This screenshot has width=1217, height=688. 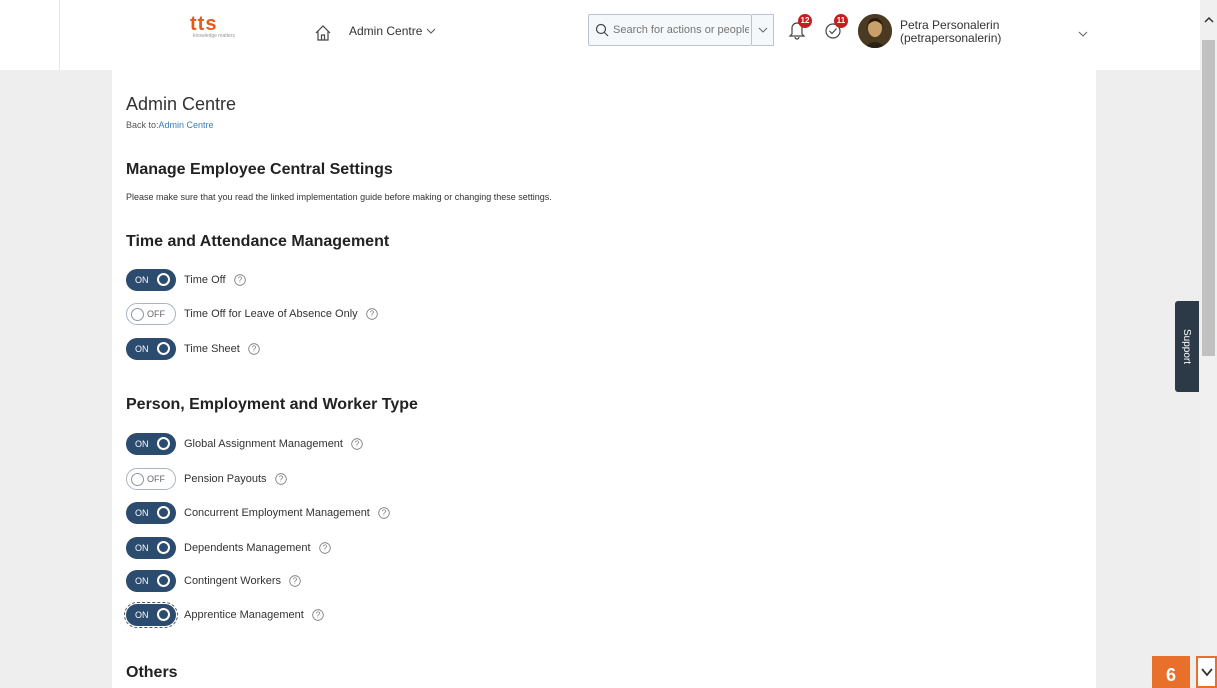 I want to click on setting-label: Pension Payouts, so click(x=225, y=479).